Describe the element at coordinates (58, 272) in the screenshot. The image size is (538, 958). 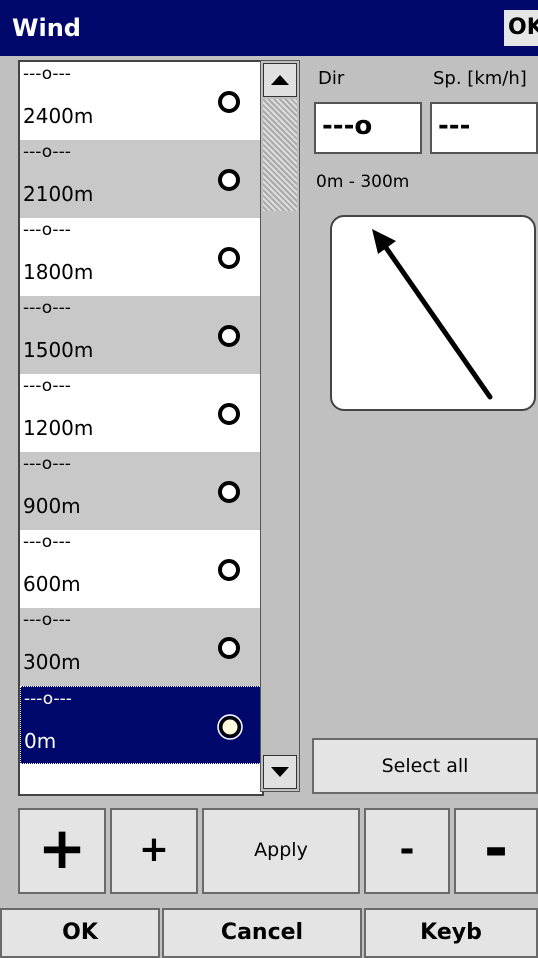
I see `list-item-altitude: 1800m` at that location.